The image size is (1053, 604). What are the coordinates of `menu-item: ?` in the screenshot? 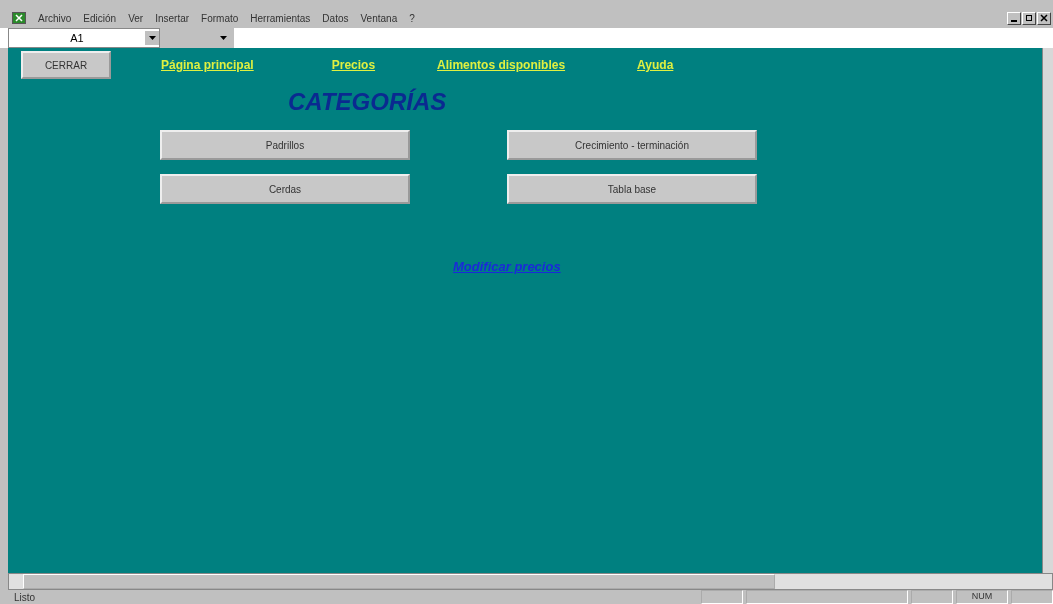 It's located at (412, 18).